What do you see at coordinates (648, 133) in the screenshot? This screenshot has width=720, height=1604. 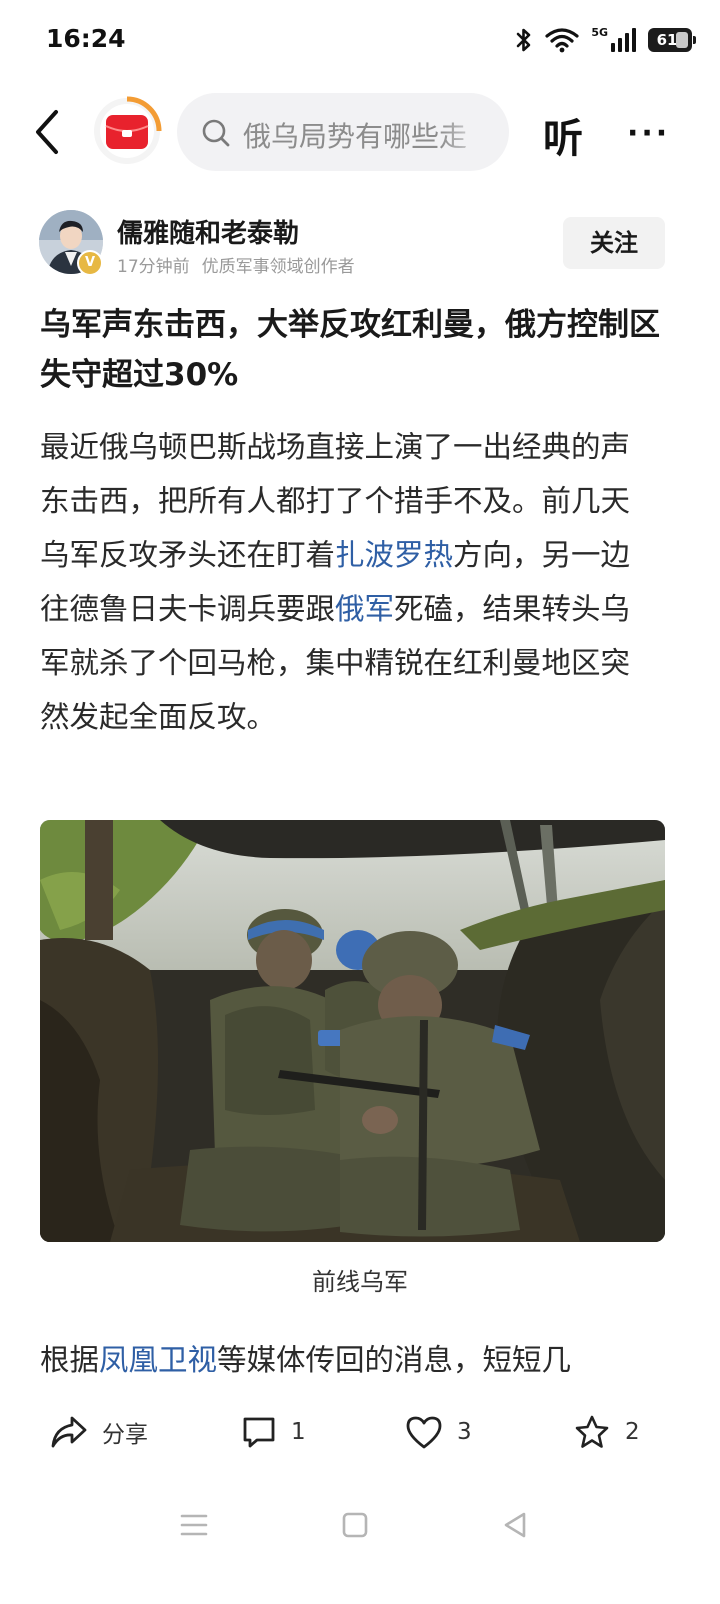 I see `more-button: ···` at bounding box center [648, 133].